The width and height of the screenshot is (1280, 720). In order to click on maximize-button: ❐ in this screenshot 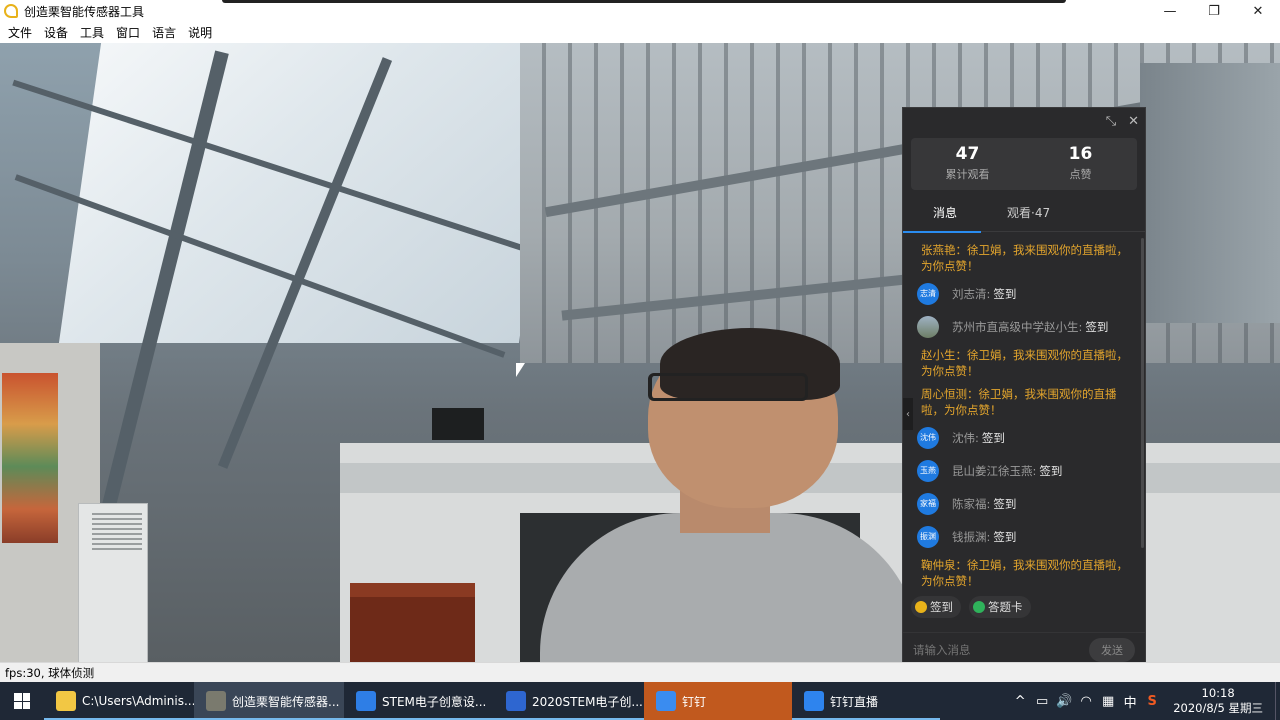, I will do `click(1214, 11)`.